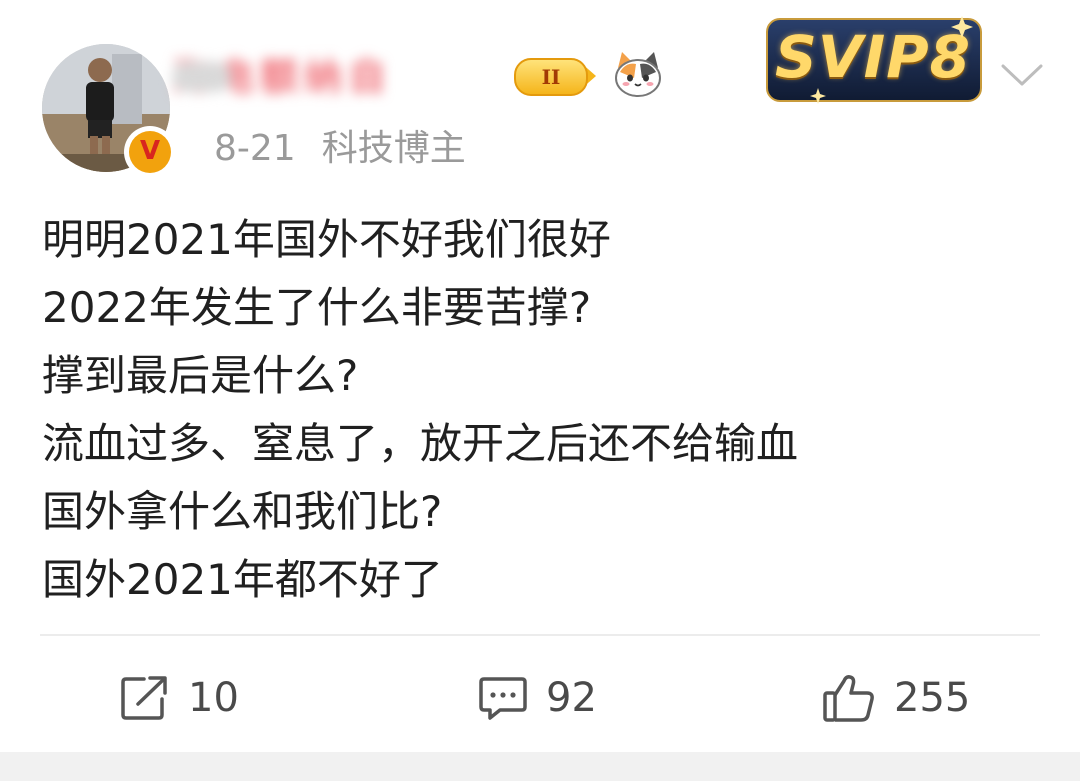 The height and width of the screenshot is (781, 1080). I want to click on level-badge-icon: II, so click(557, 76).